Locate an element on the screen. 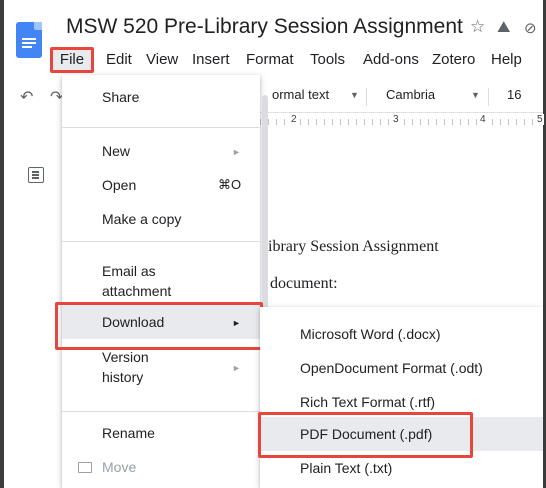  menu-item-label-line: history is located at coordinates (123, 377).